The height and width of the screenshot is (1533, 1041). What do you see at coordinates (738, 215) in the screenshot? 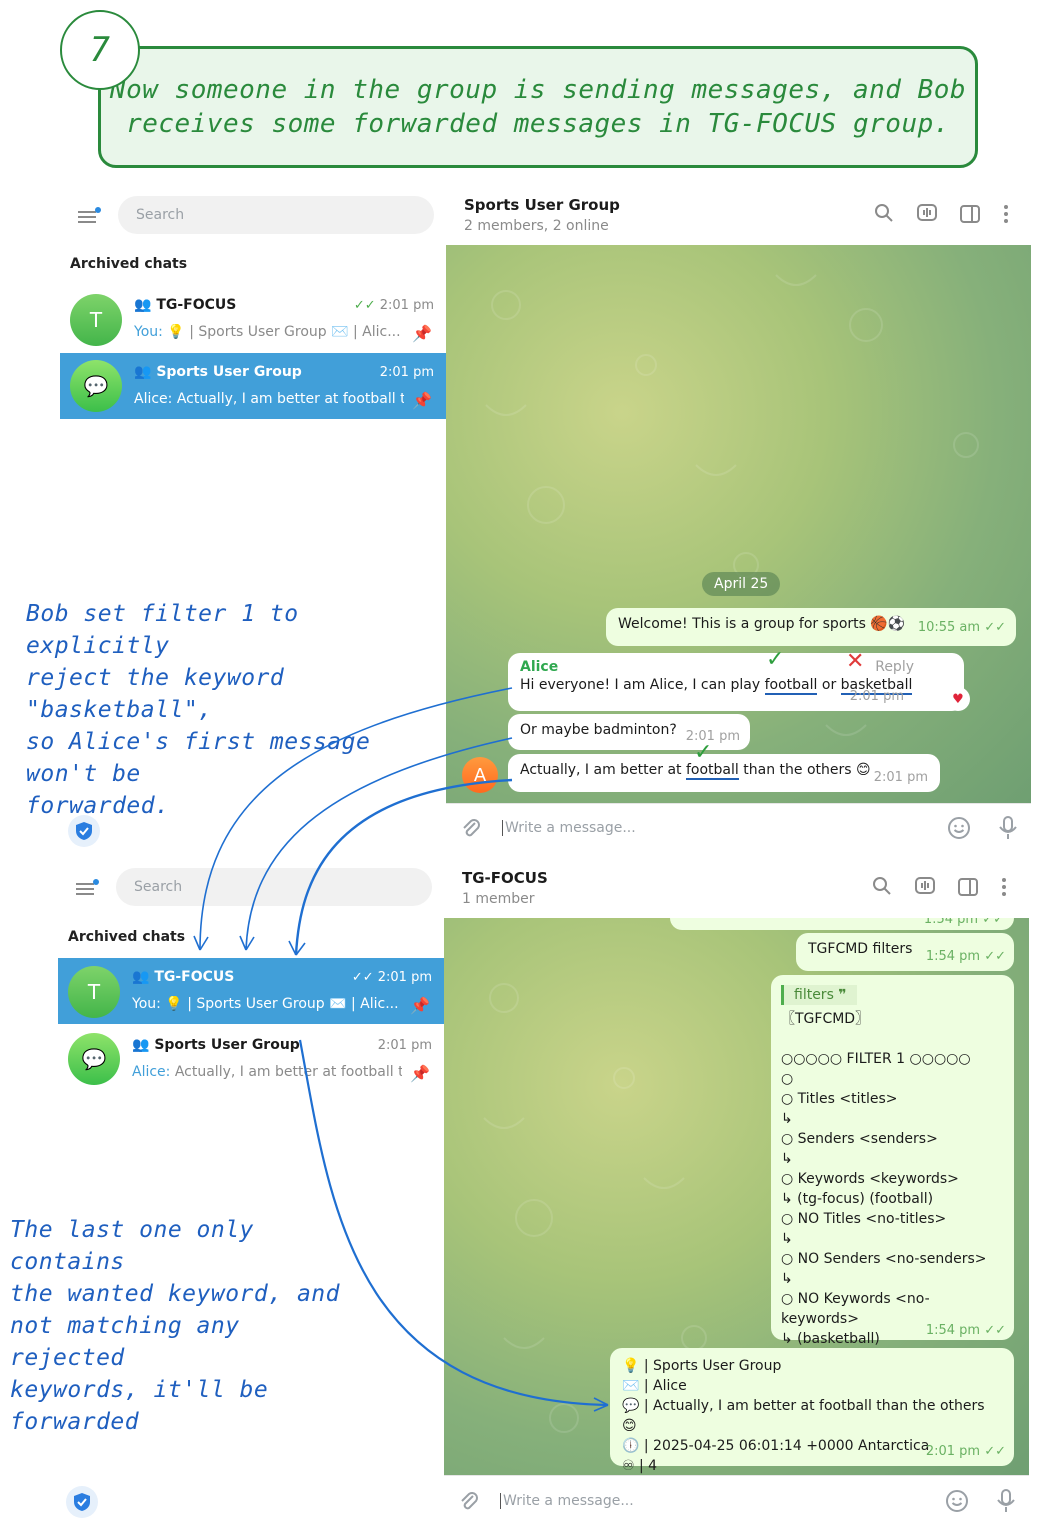
I see `top-chat-header: Sports User Group 2 members, 2 online` at bounding box center [738, 215].